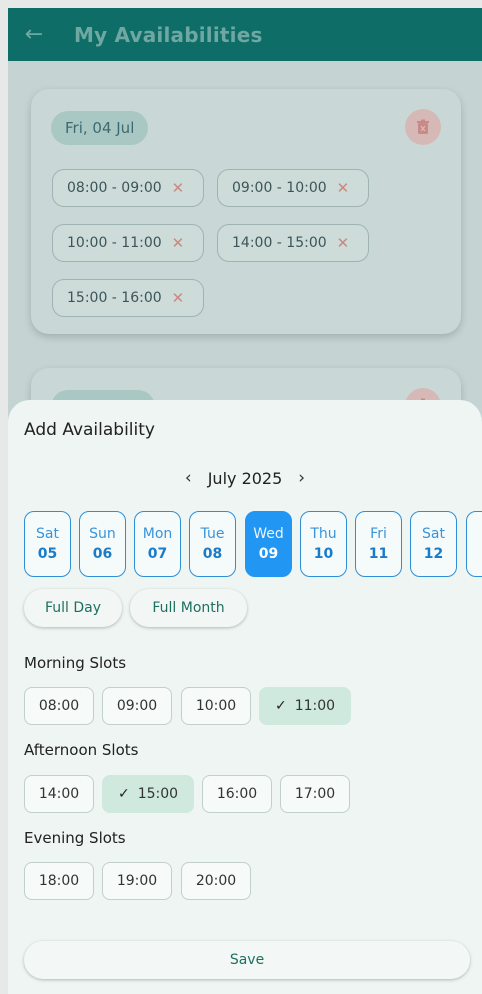  Describe the element at coordinates (216, 706) in the screenshot. I see `time-slot: 10:00` at that location.